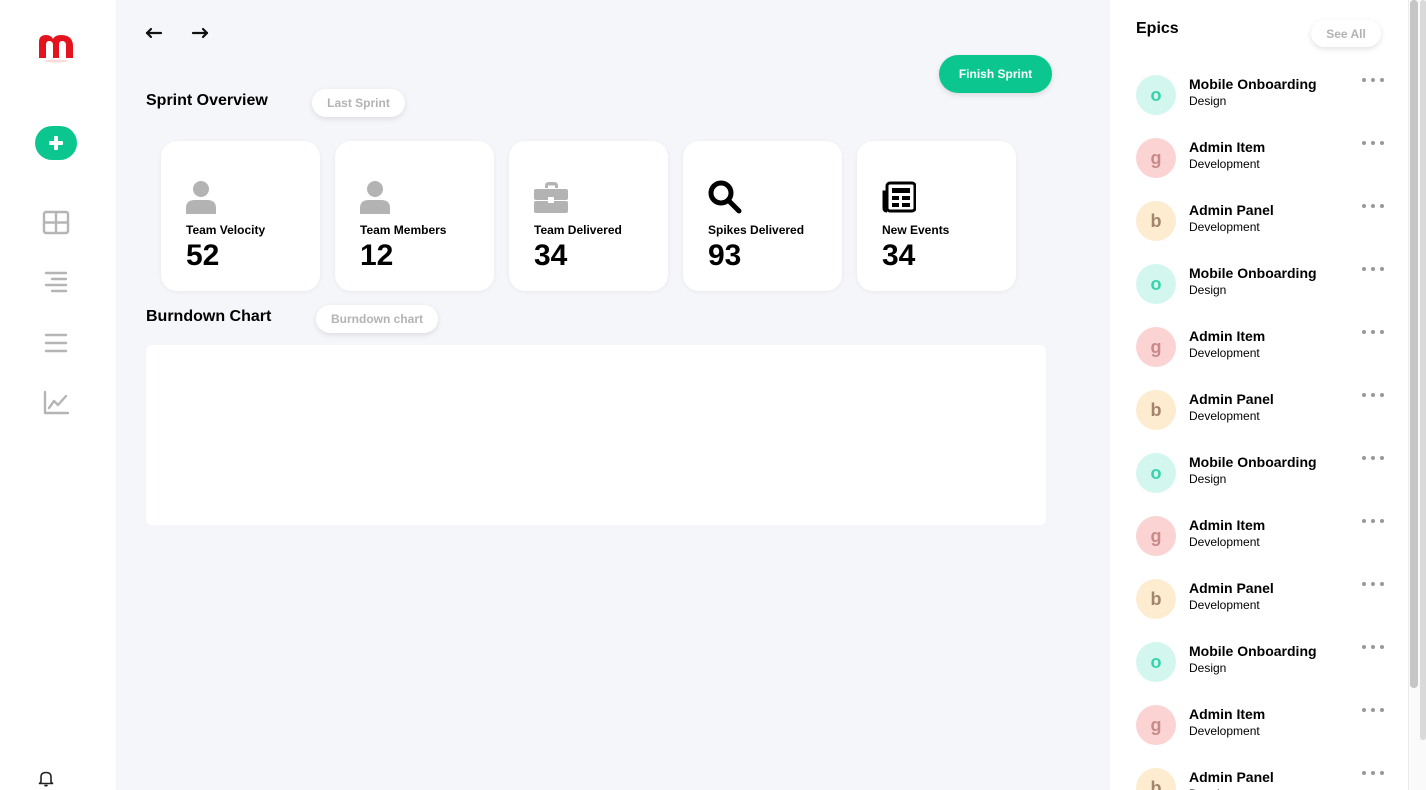 The height and width of the screenshot is (790, 1426). I want to click on epic-list-item: bAdmin PanelDevelopment, so click(1261, 779).